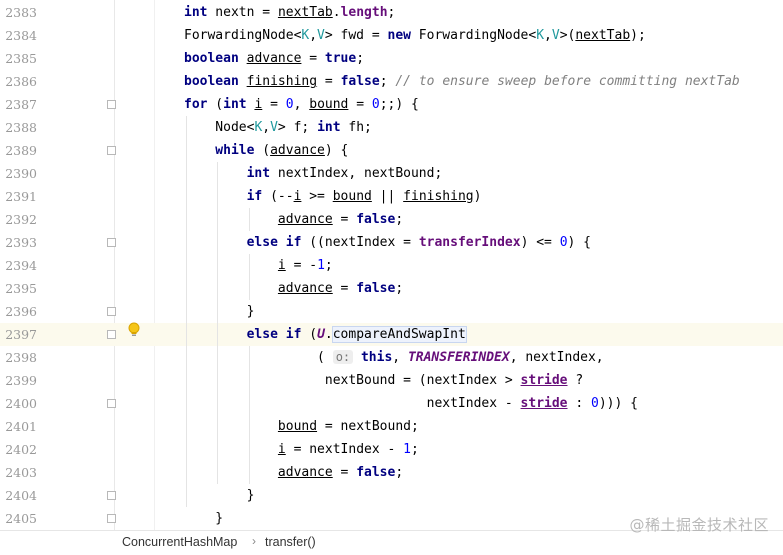 This screenshot has width=783, height=555. I want to click on code-line: 2391 if (--i >= bound || finishing), so click(391, 196).